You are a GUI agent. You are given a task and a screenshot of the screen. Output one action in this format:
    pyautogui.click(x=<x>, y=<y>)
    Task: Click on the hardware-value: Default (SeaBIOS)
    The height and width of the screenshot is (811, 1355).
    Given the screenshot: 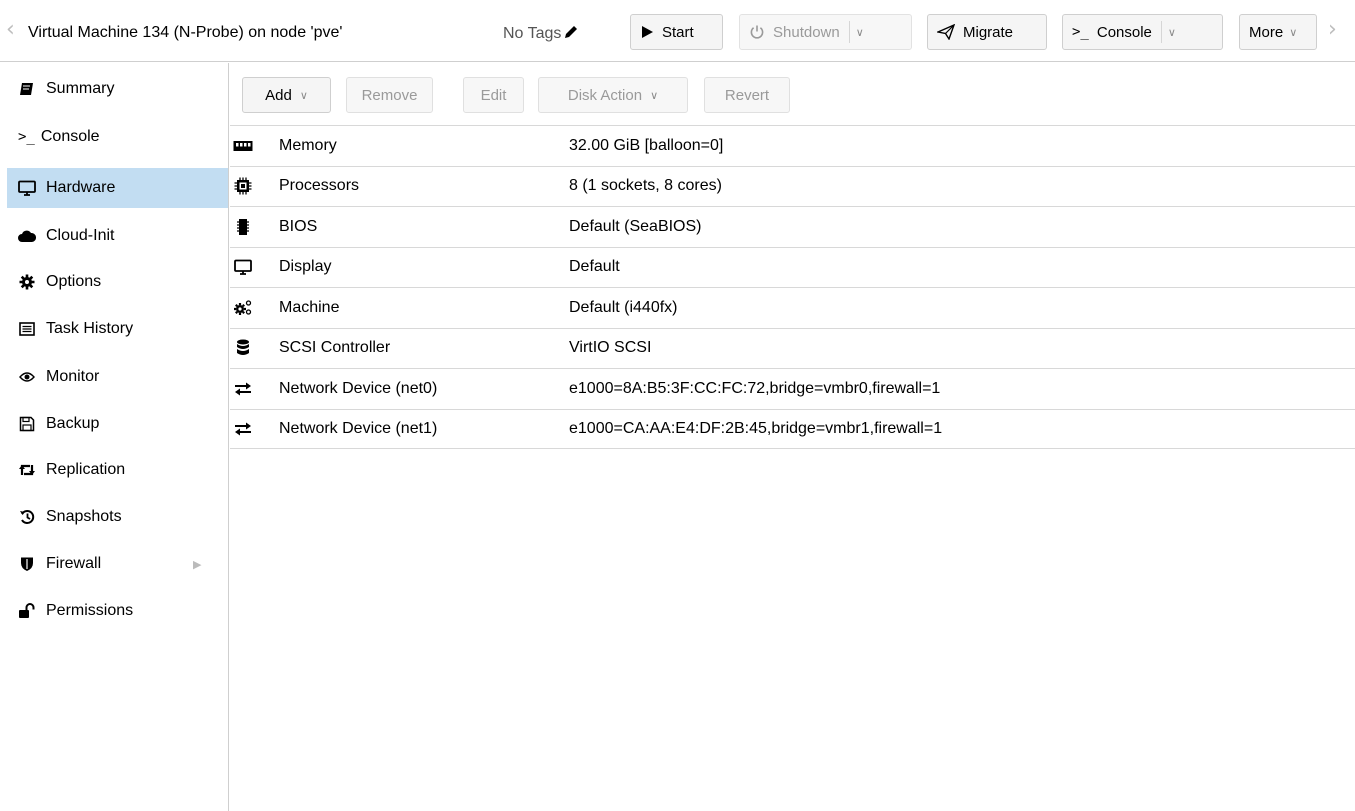 What is the action you would take?
    pyautogui.click(x=635, y=226)
    